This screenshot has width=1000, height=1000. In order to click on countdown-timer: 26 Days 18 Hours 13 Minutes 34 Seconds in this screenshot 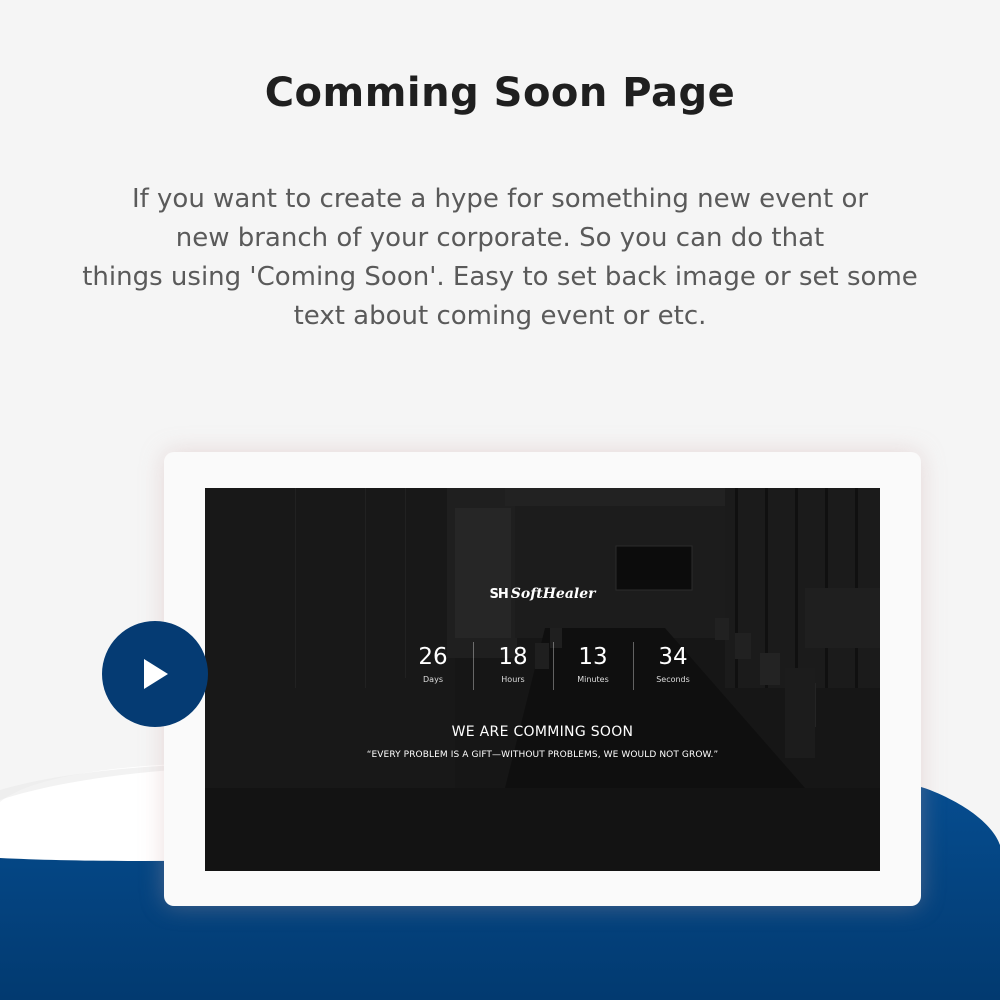, I will do `click(553, 666)`.